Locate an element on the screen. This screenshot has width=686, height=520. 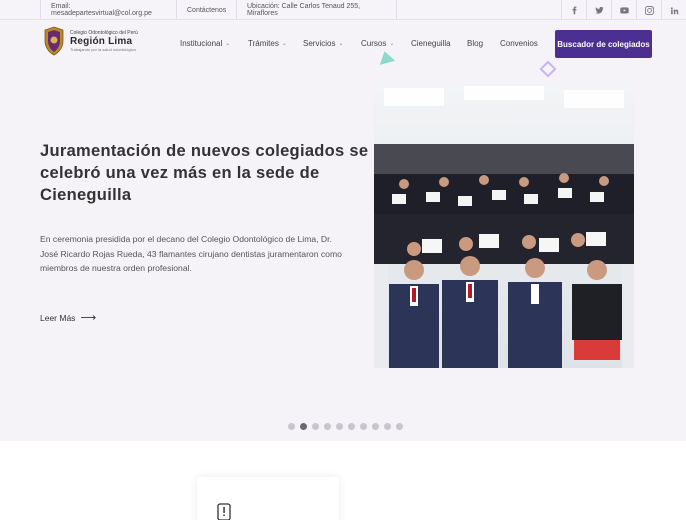
search-members-button: Buscador de colegiados is located at coordinates (603, 44).